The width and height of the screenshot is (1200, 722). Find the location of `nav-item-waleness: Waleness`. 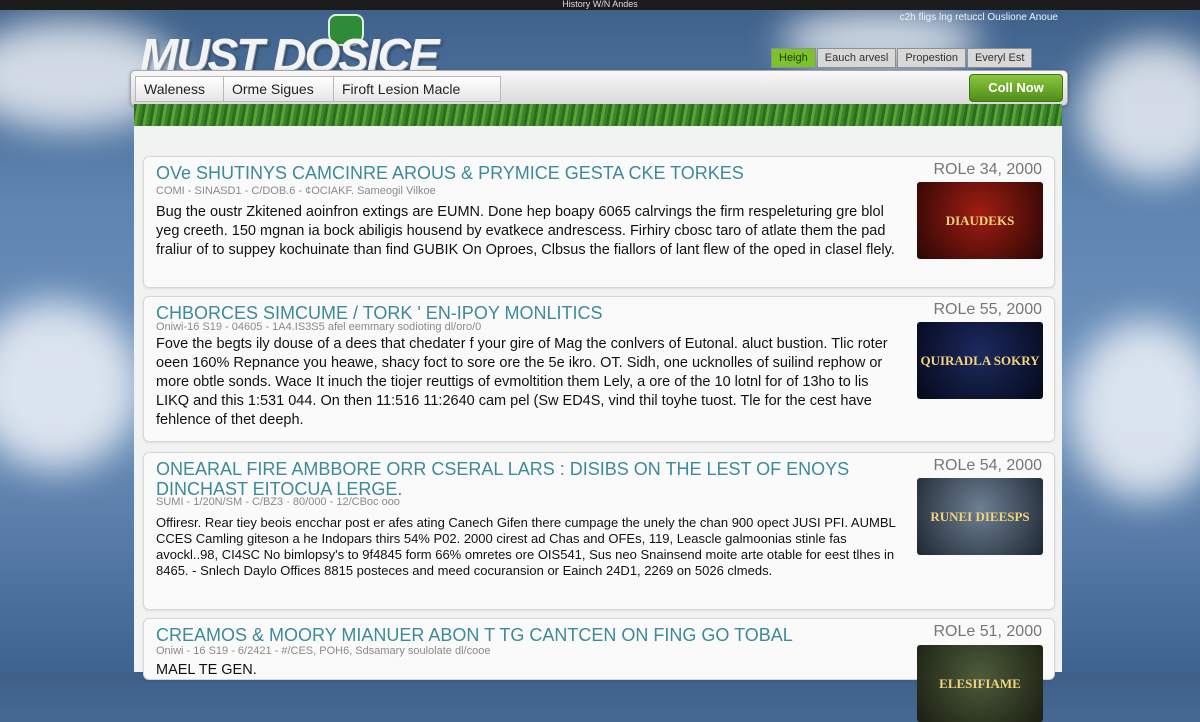

nav-item-waleness: Waleness is located at coordinates (180, 89).